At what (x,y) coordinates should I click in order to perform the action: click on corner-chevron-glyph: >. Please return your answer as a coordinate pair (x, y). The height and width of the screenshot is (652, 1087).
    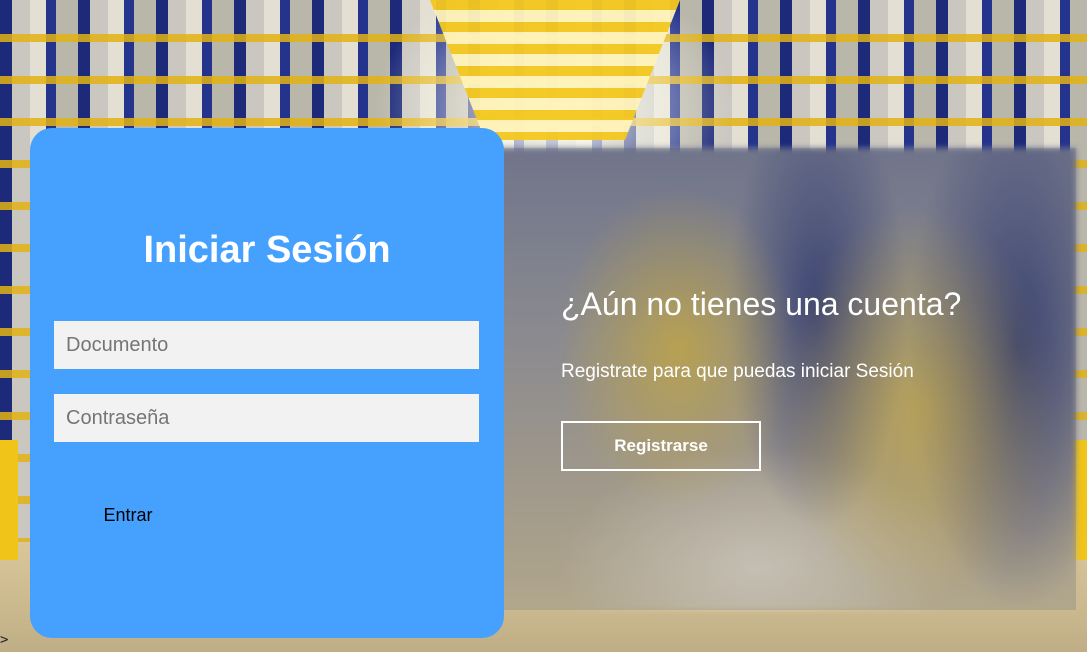
    Looking at the image, I should click on (4, 640).